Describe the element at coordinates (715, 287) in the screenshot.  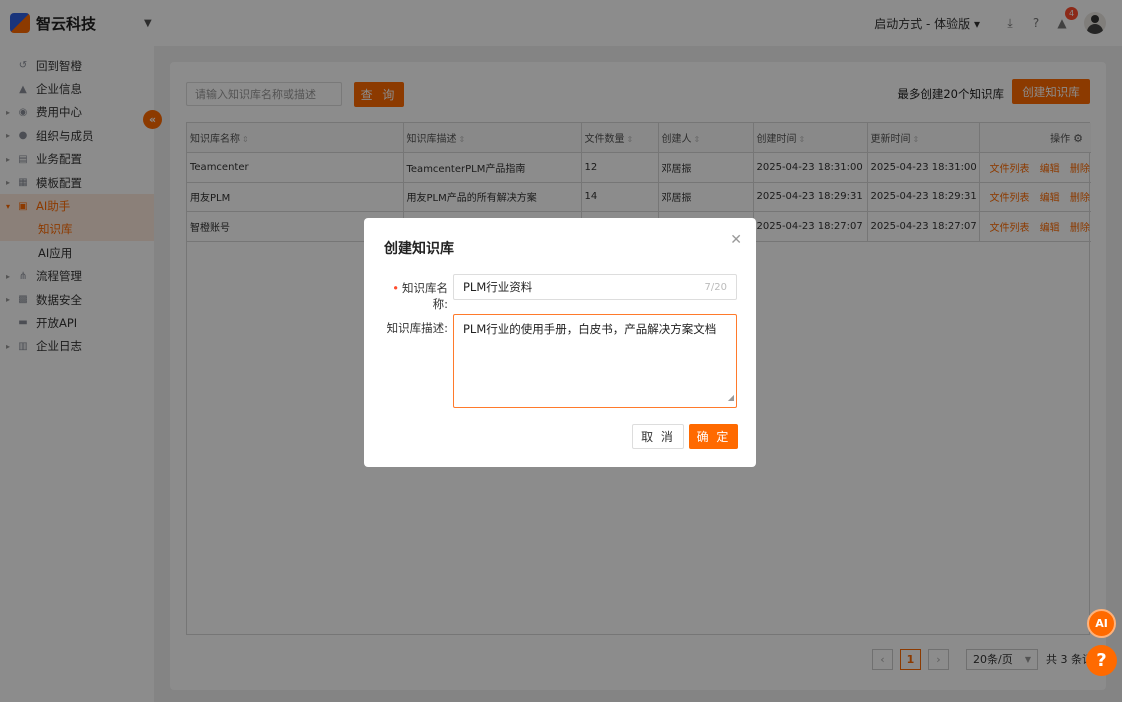
I see `char-count: 7/20` at that location.